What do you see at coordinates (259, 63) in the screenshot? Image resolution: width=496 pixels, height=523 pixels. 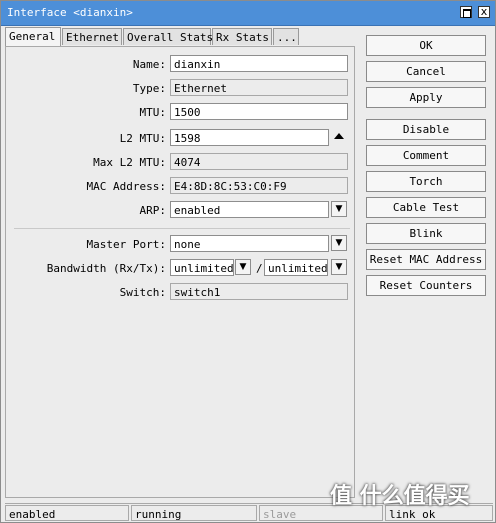 I see `name-input: dianxin` at bounding box center [259, 63].